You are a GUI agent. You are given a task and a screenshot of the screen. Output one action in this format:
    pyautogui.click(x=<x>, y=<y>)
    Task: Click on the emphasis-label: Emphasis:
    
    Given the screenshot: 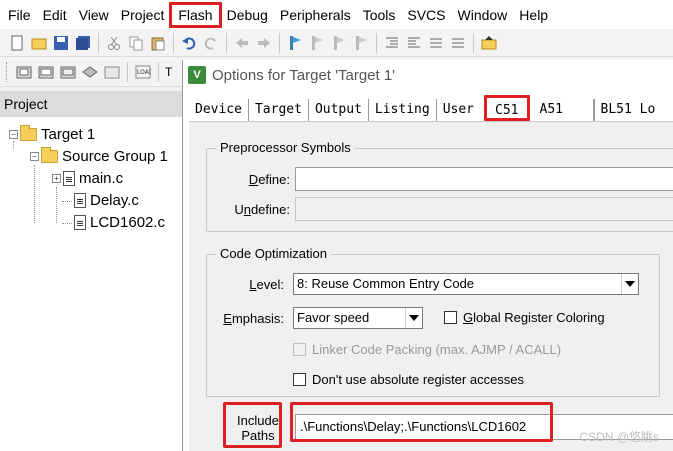 What is the action you would take?
    pyautogui.click(x=253, y=318)
    